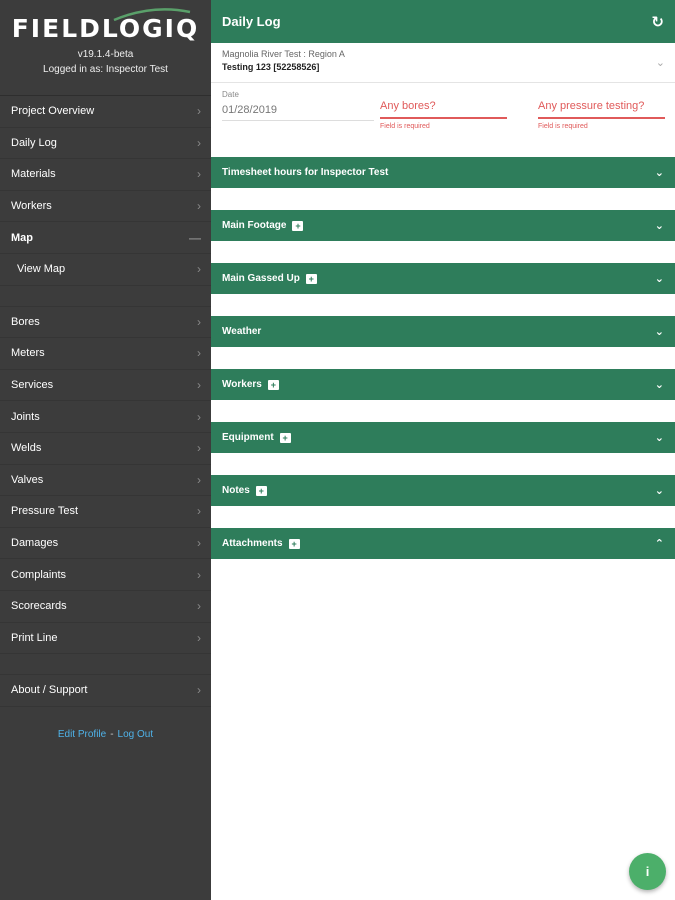 This screenshot has width=675, height=900. Describe the element at coordinates (41, 269) in the screenshot. I see `sidebar-item-label: View Map` at that location.